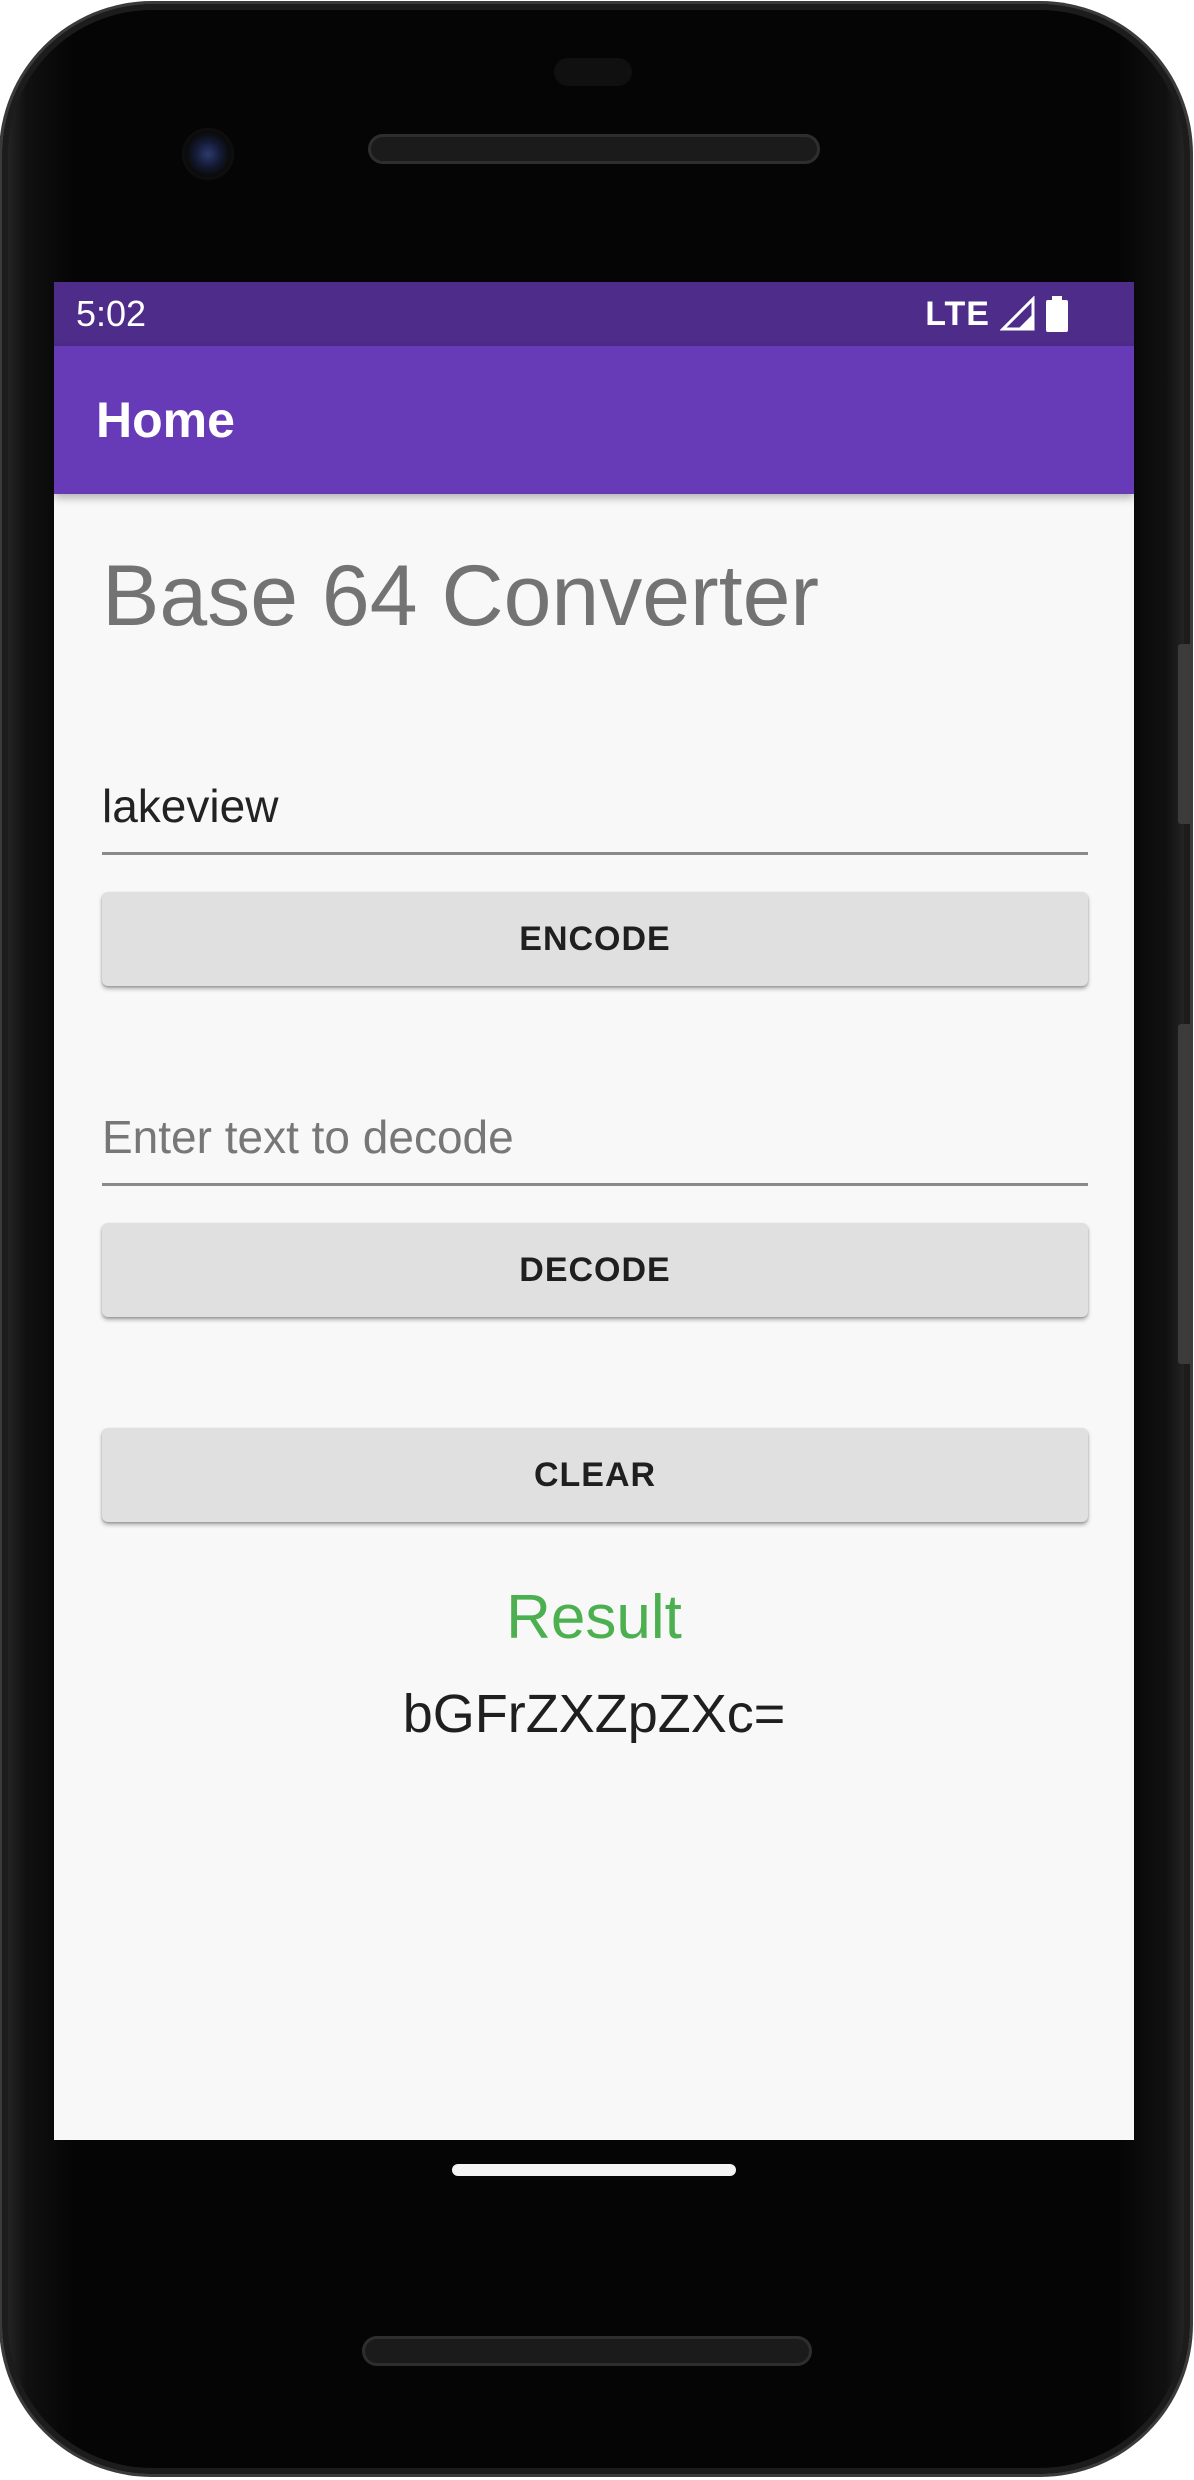 The width and height of the screenshot is (1194, 2480). Describe the element at coordinates (594, 149) in the screenshot. I see `top-speaker` at that location.